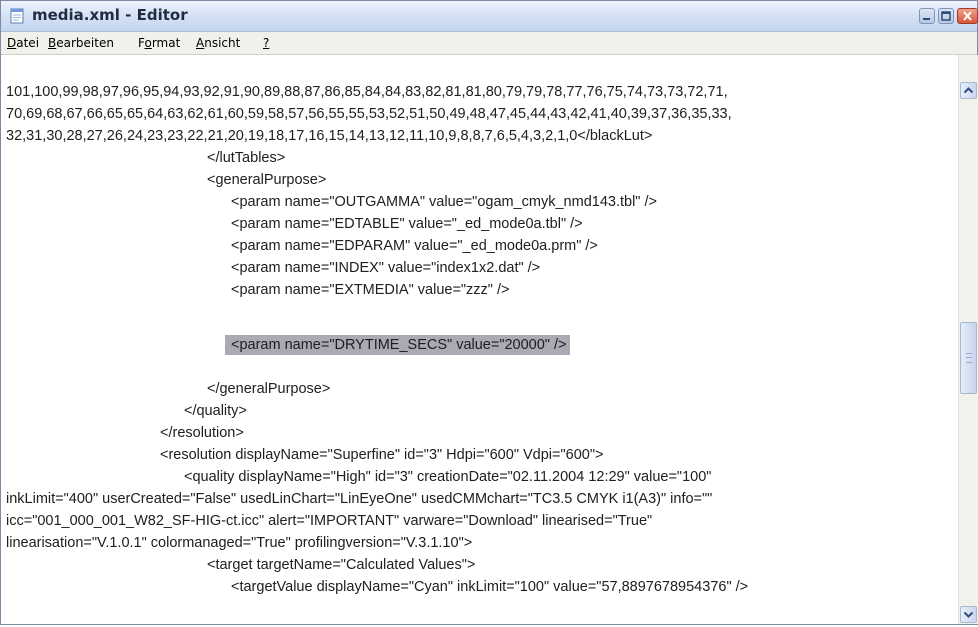 The image size is (978, 627). What do you see at coordinates (218, 43) in the screenshot?
I see `menu-ansicht: Ansicht` at bounding box center [218, 43].